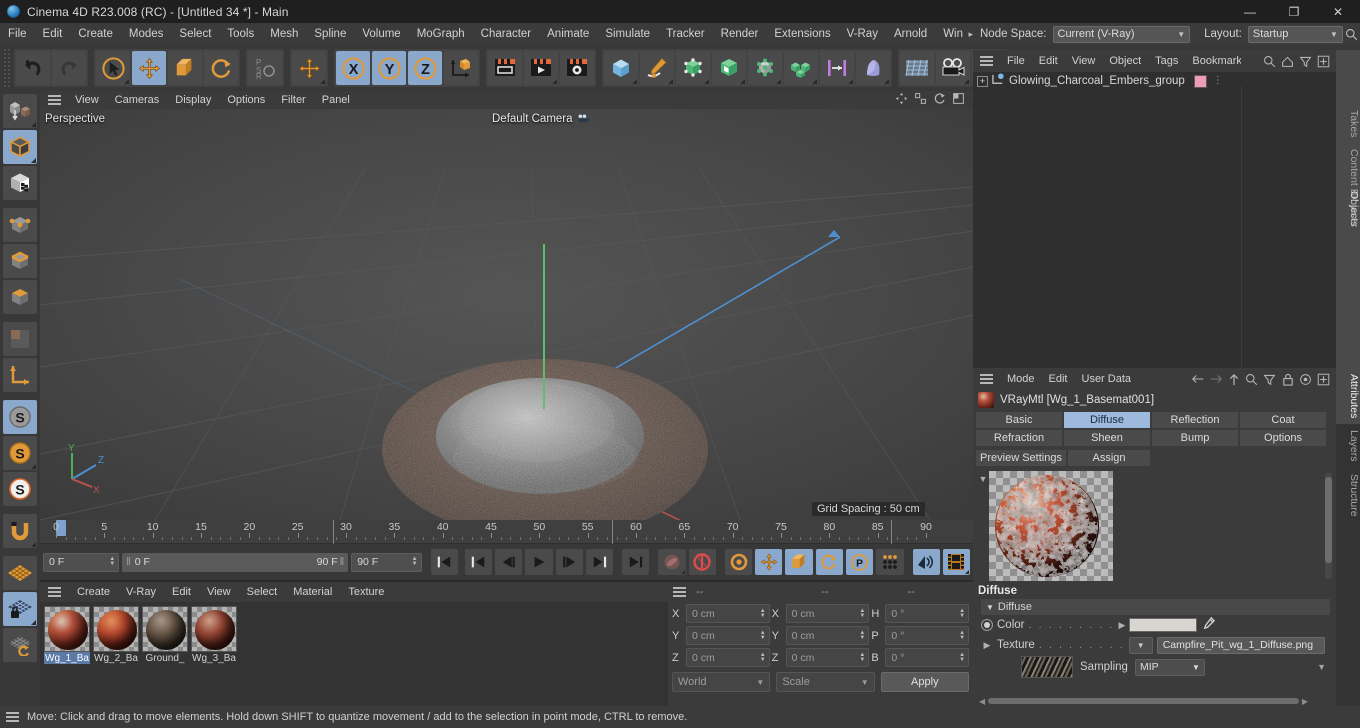 The height and width of the screenshot is (728, 1360). What do you see at coordinates (1166, 61) in the screenshot?
I see `object-menu-tags: Tags` at bounding box center [1166, 61].